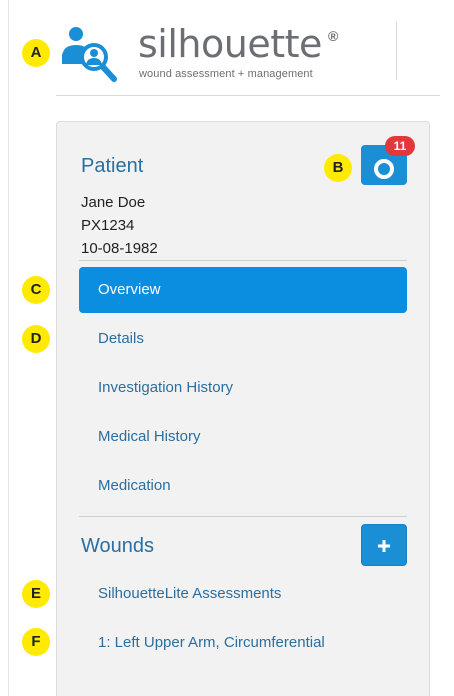 The image size is (454, 696). Describe the element at coordinates (243, 290) in the screenshot. I see `nav-item-overview: Overview` at that location.